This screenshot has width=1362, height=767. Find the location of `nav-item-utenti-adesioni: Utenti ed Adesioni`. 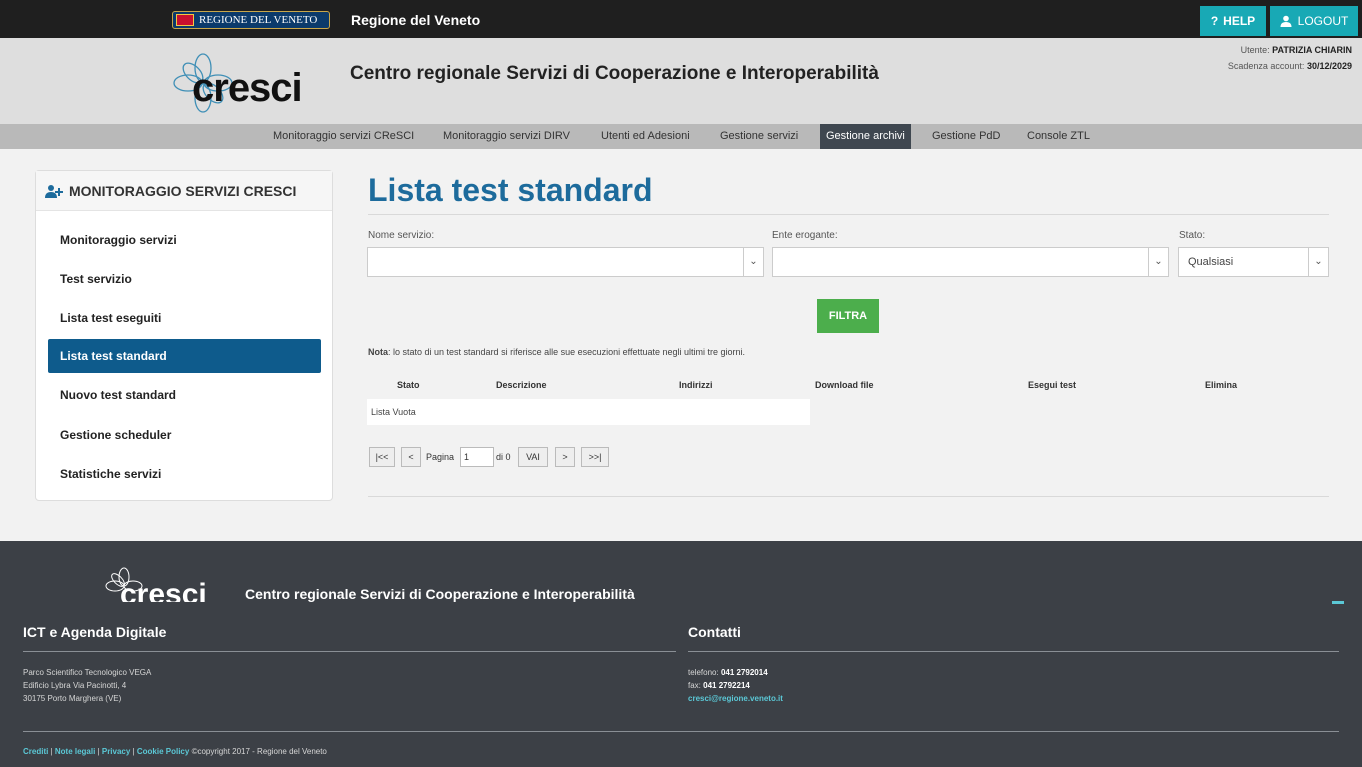

nav-item-utenti-adesioni: Utenti ed Adesioni is located at coordinates (645, 136).